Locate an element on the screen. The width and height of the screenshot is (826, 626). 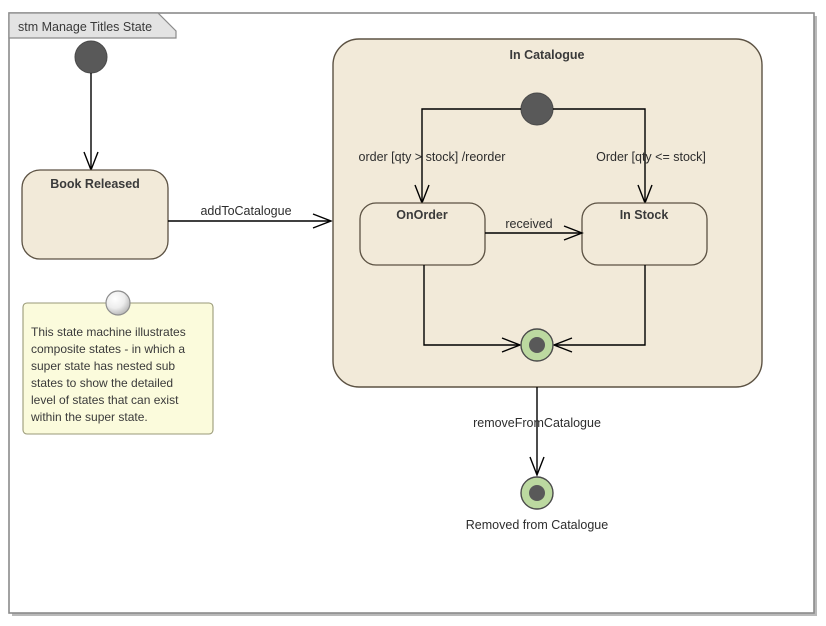
state-book-released-label: Book Released is located at coordinates (95, 184).